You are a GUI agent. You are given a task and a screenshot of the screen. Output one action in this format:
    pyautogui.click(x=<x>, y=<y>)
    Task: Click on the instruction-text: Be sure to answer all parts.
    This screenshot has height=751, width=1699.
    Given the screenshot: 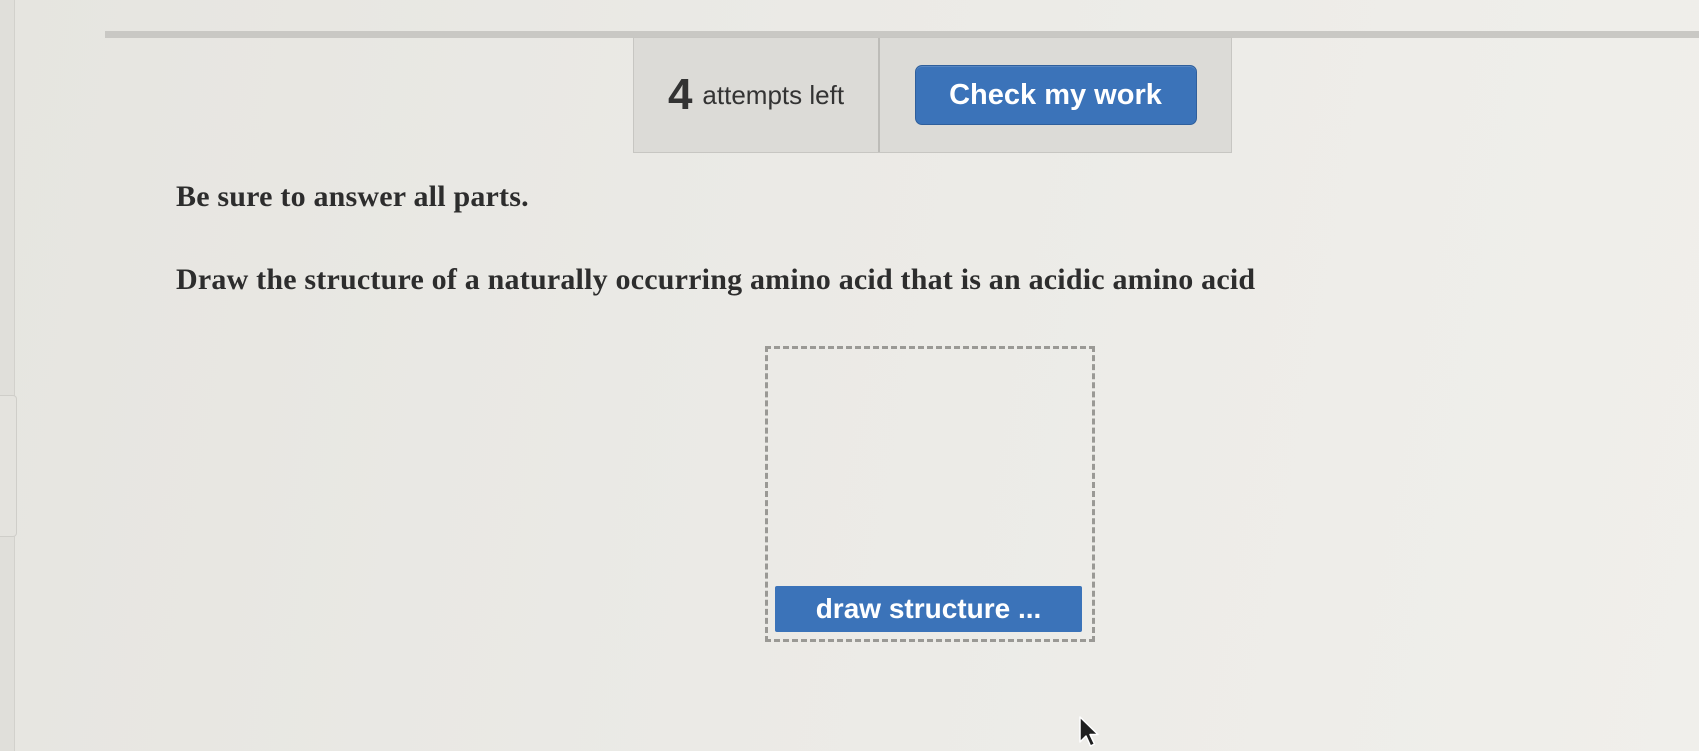 What is the action you would take?
    pyautogui.click(x=352, y=196)
    